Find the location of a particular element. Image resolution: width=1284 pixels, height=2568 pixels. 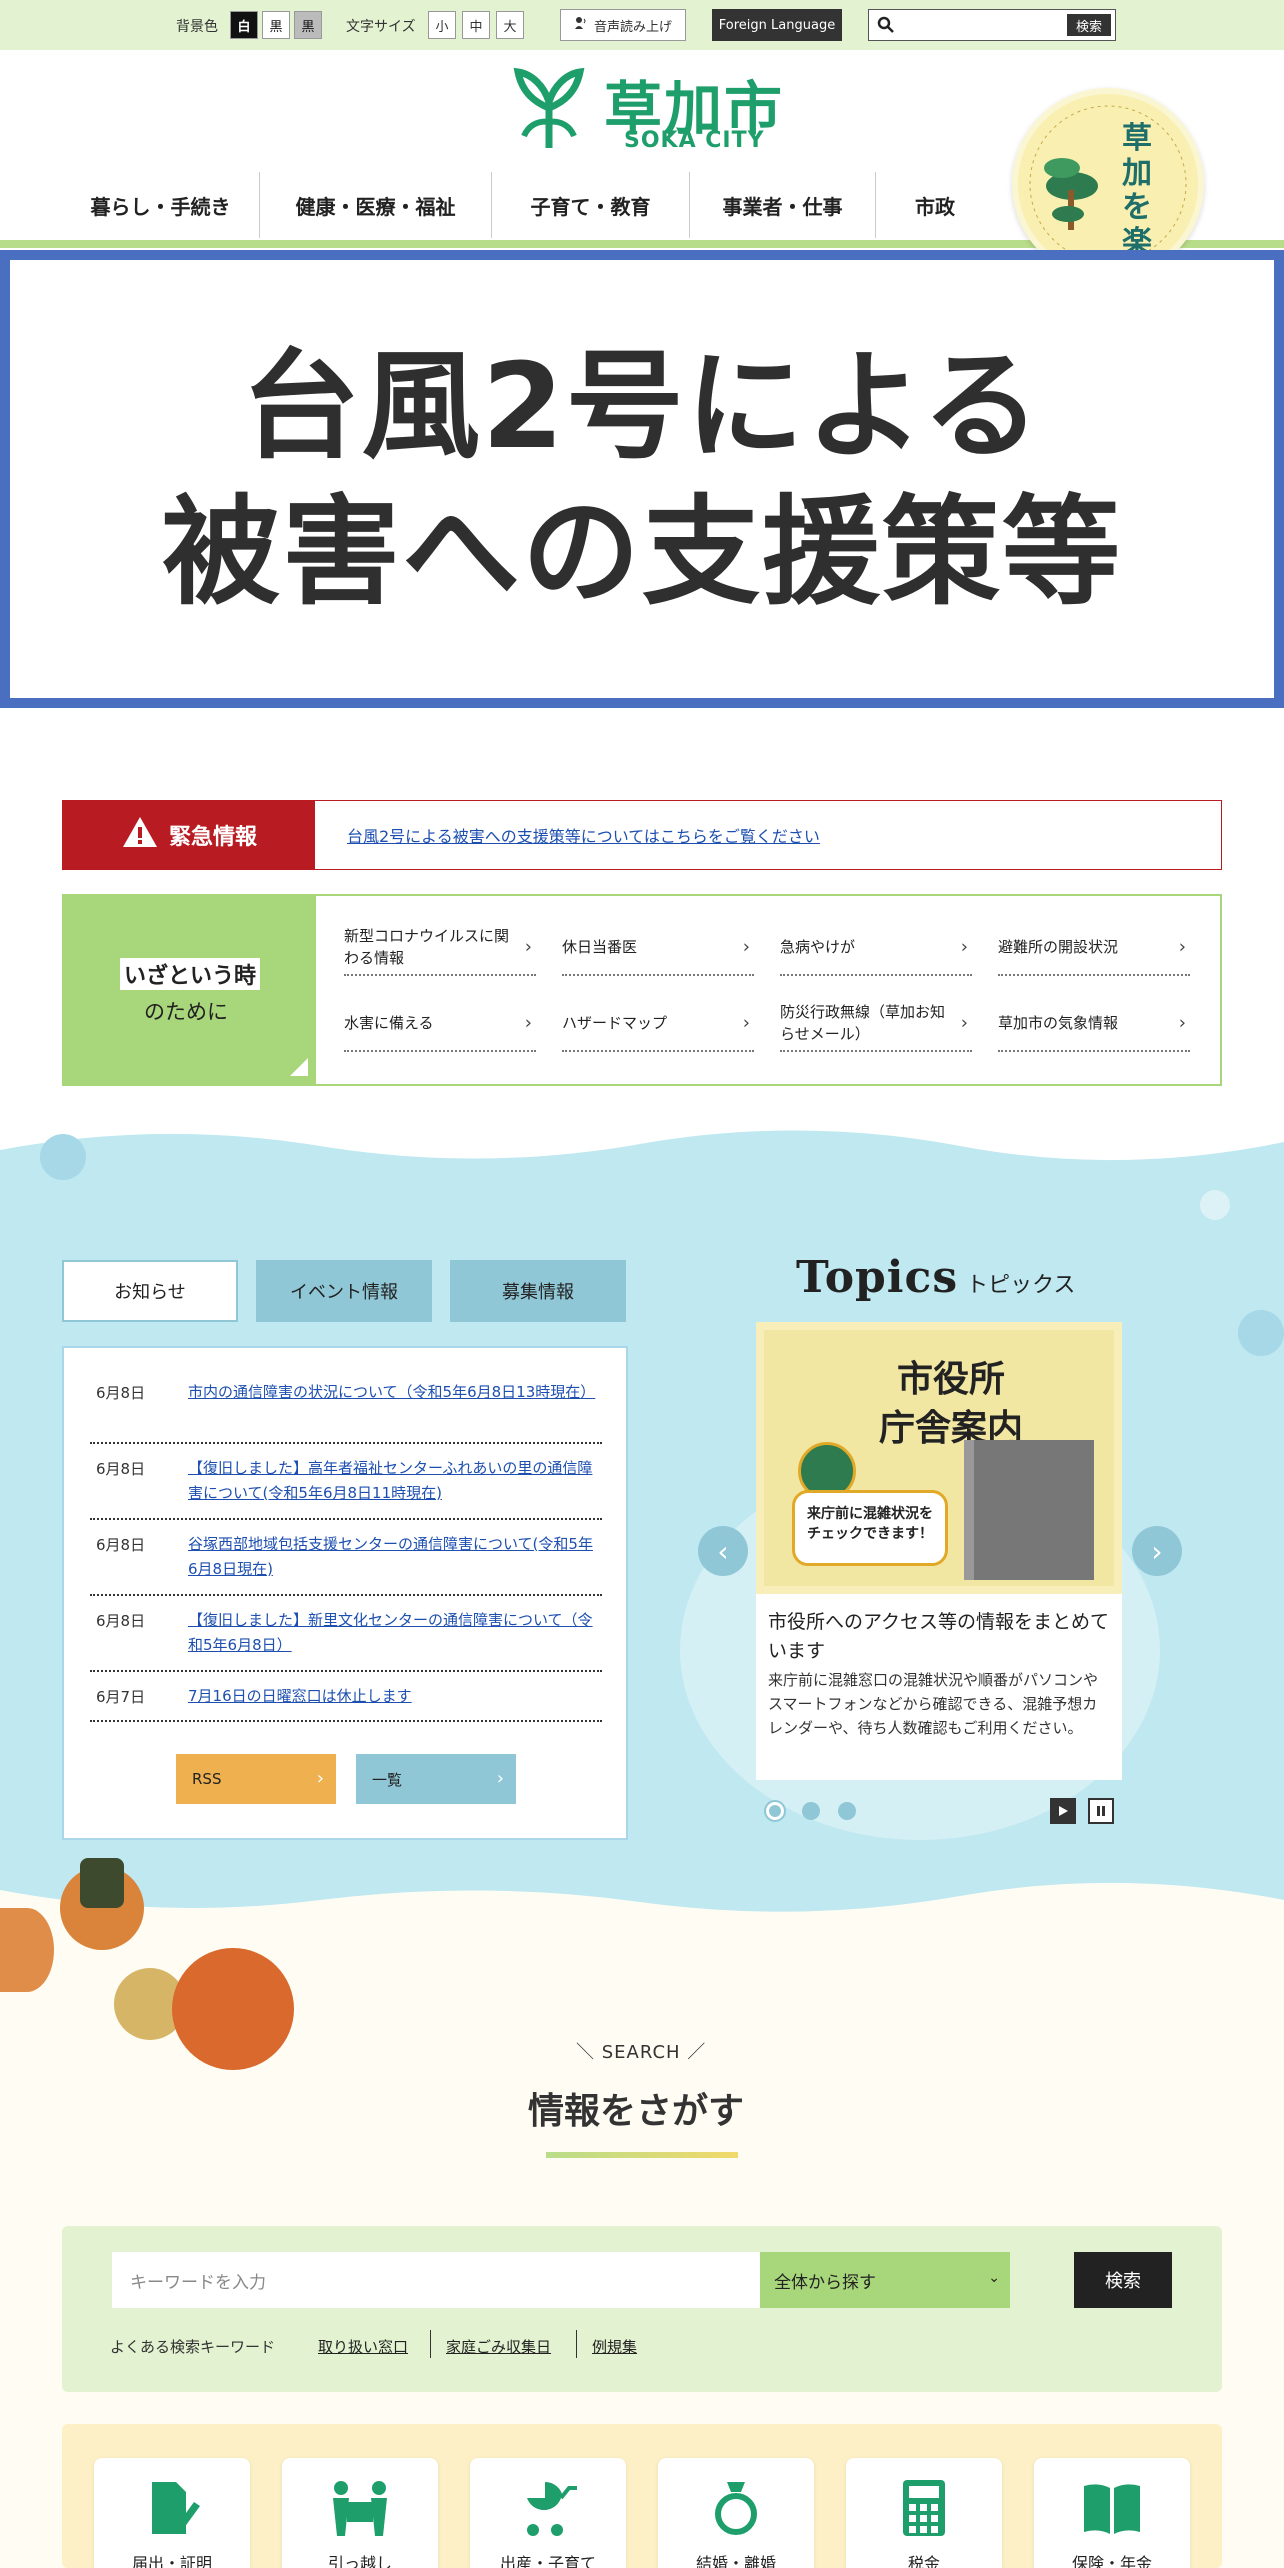

category-moving: 引っ越し is located at coordinates (360, 2513).